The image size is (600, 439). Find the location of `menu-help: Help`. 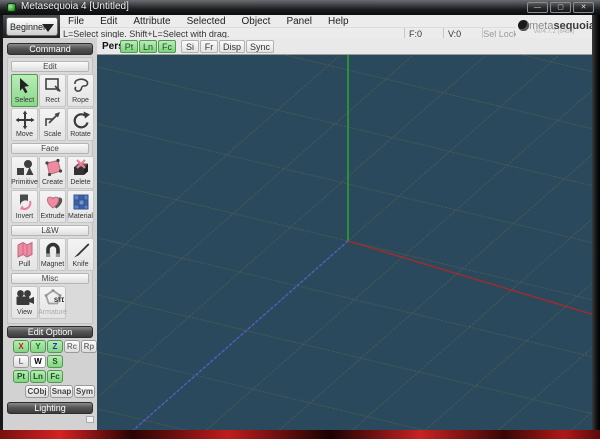

menu-help: Help is located at coordinates (338, 21).